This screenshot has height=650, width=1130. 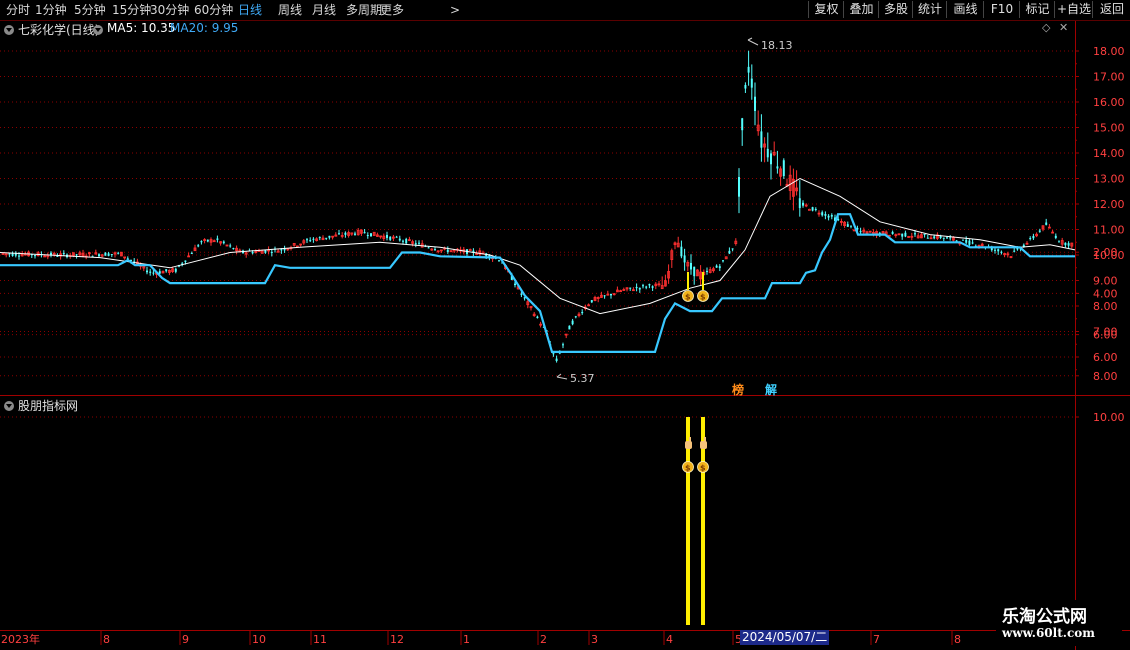 What do you see at coordinates (771, 389) in the screenshot?
I see `tag-jie: 解` at bounding box center [771, 389].